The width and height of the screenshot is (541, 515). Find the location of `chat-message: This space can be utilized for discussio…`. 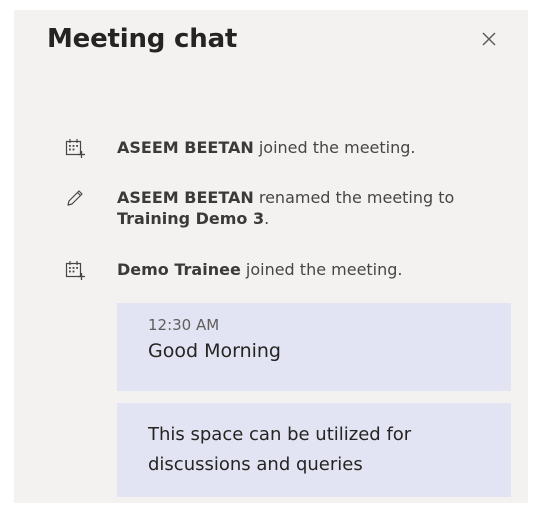

chat-message: This space can be utilized for discussio… is located at coordinates (314, 450).